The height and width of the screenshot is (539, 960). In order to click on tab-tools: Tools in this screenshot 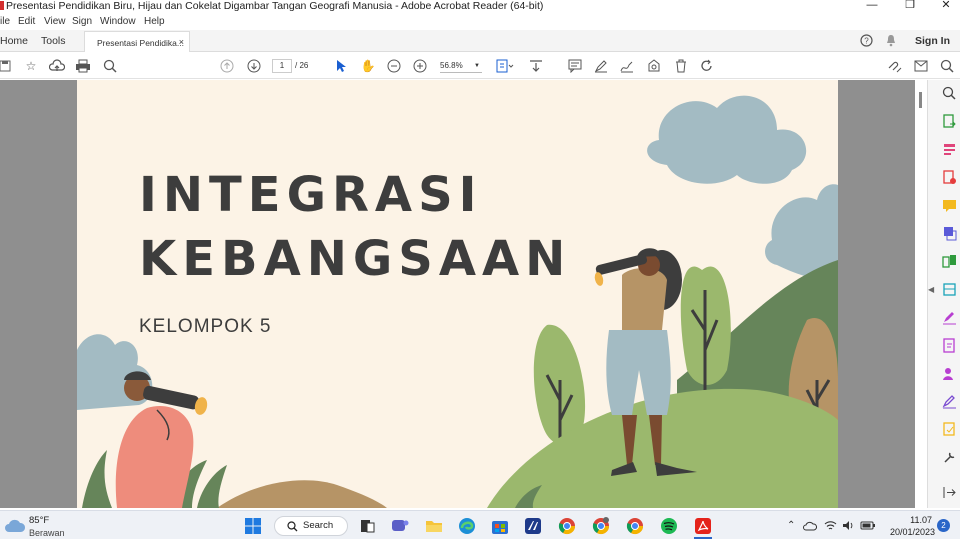, I will do `click(53, 41)`.